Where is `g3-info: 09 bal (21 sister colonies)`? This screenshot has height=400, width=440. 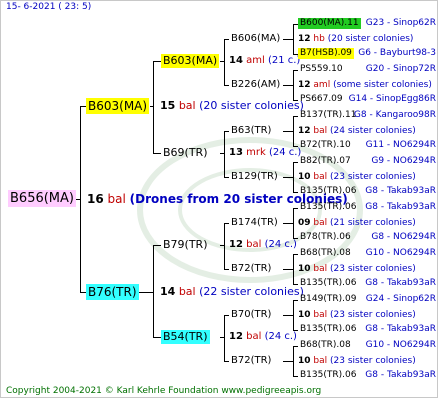 g3-info: 09 bal (21 sister colonies) is located at coordinates (357, 223).